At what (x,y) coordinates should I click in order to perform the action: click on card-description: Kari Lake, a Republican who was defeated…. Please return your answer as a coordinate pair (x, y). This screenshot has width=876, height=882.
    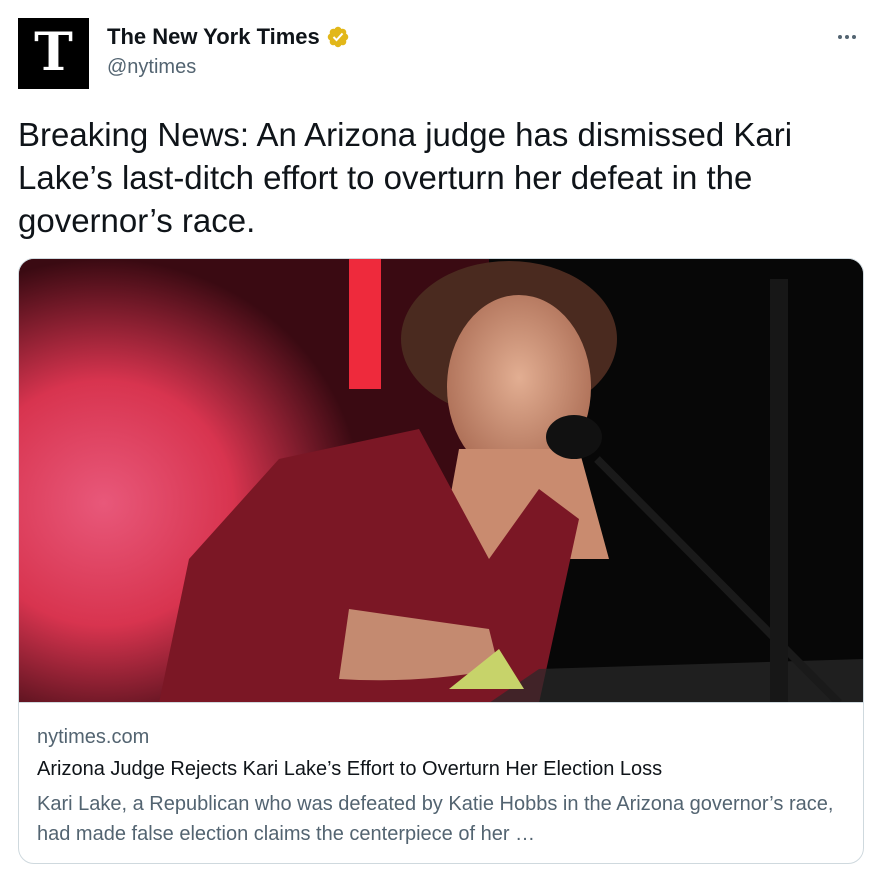
    Looking at the image, I should click on (435, 819).